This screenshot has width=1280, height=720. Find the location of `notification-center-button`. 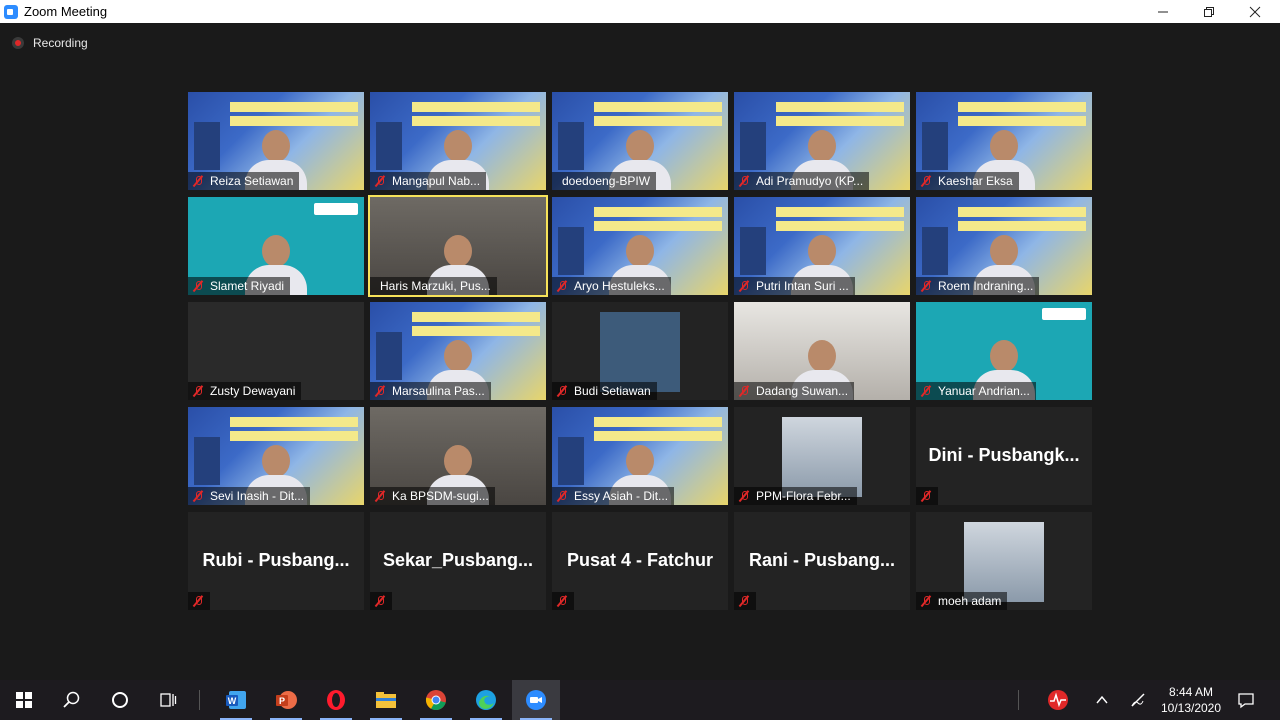

notification-center-button is located at coordinates (1246, 700).